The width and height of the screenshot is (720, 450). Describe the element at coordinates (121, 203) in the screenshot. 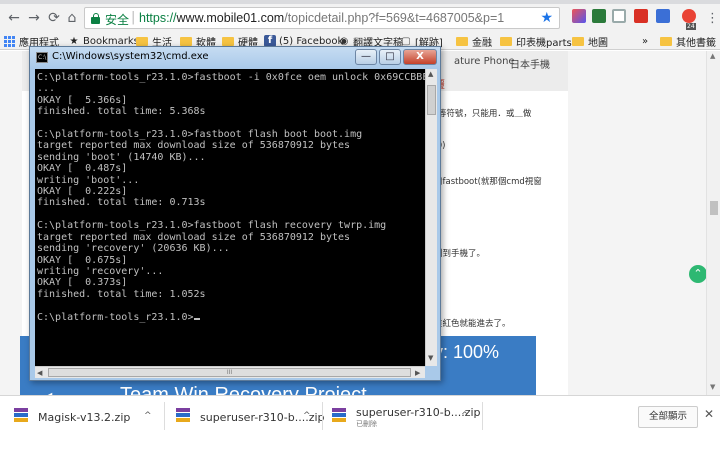

I see `console-line: finished. total time: 0.713s` at that location.